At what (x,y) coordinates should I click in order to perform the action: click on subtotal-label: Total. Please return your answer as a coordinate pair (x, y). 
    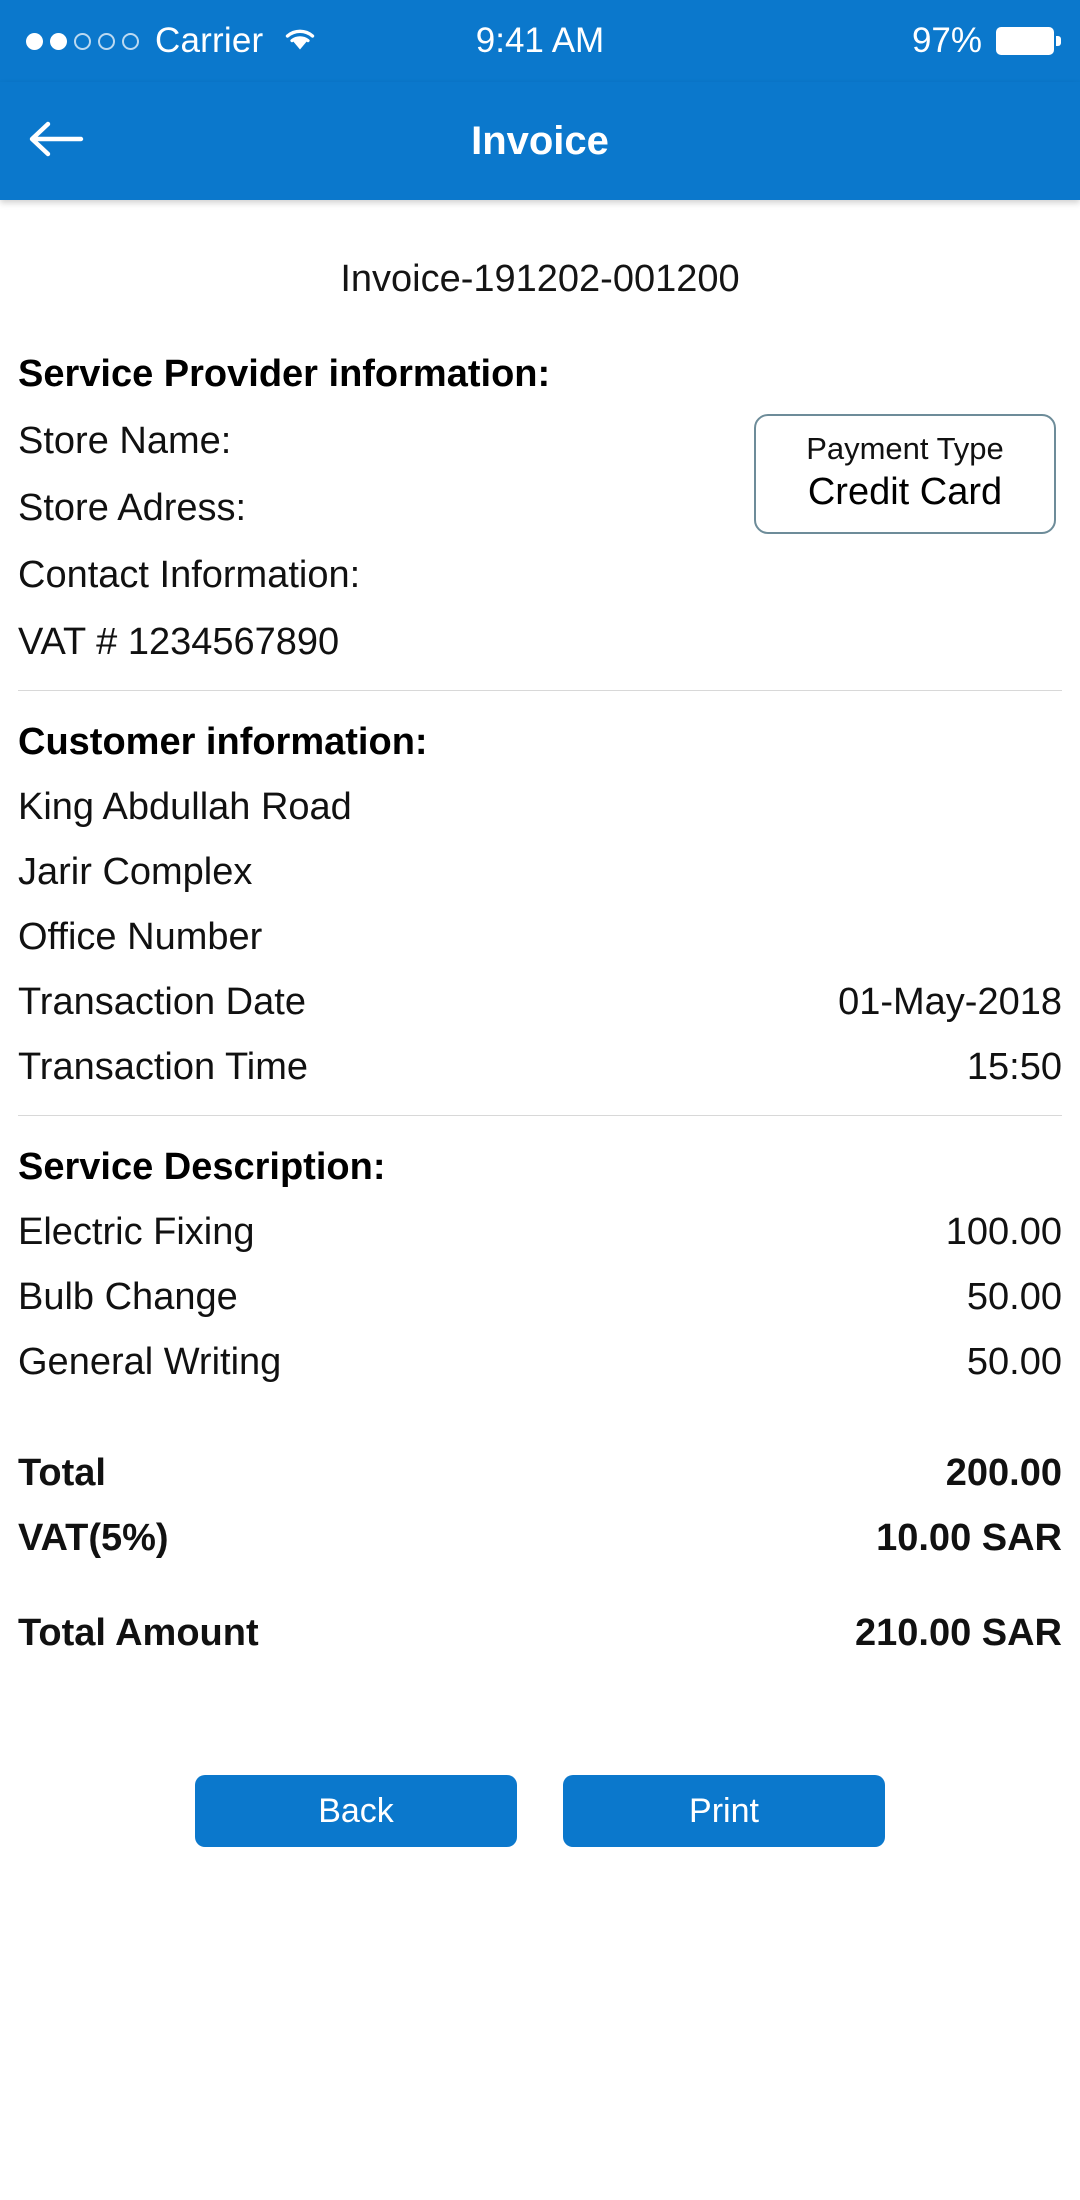
    Looking at the image, I should click on (62, 1473).